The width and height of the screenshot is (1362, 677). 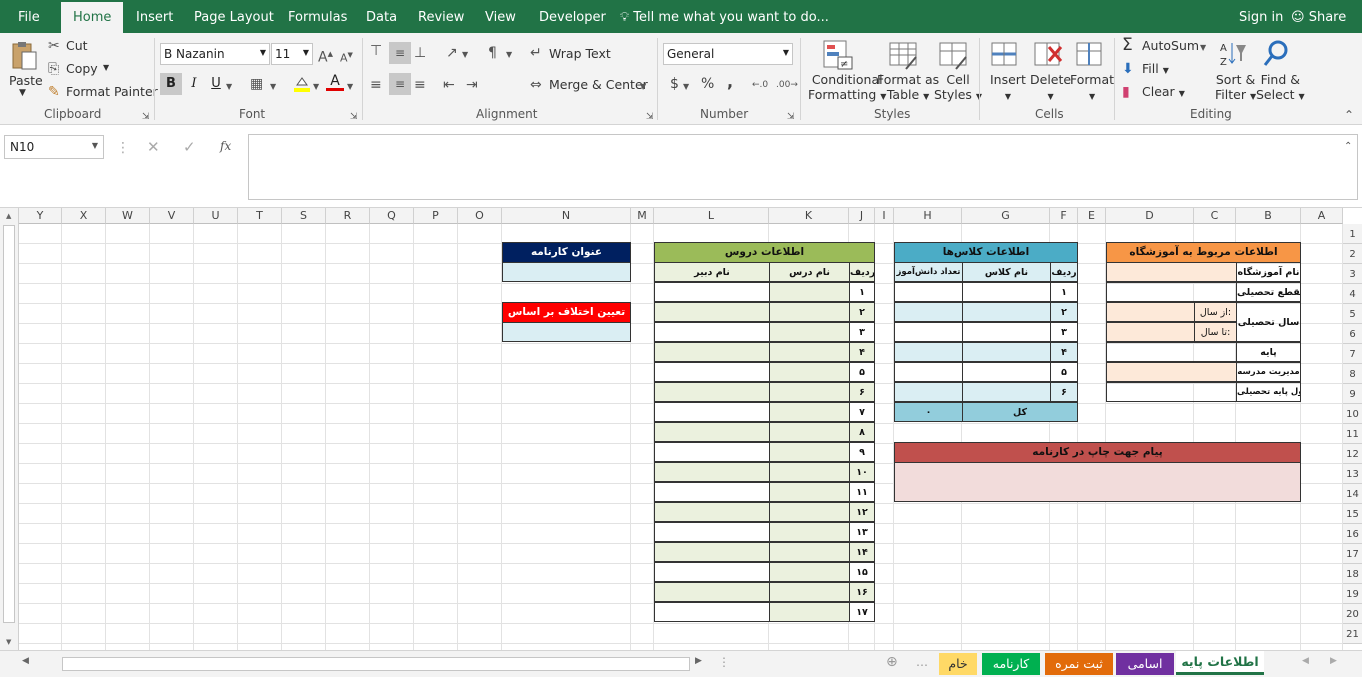 I want to click on format-cells-button: Format ▼, so click(x=1092, y=87).